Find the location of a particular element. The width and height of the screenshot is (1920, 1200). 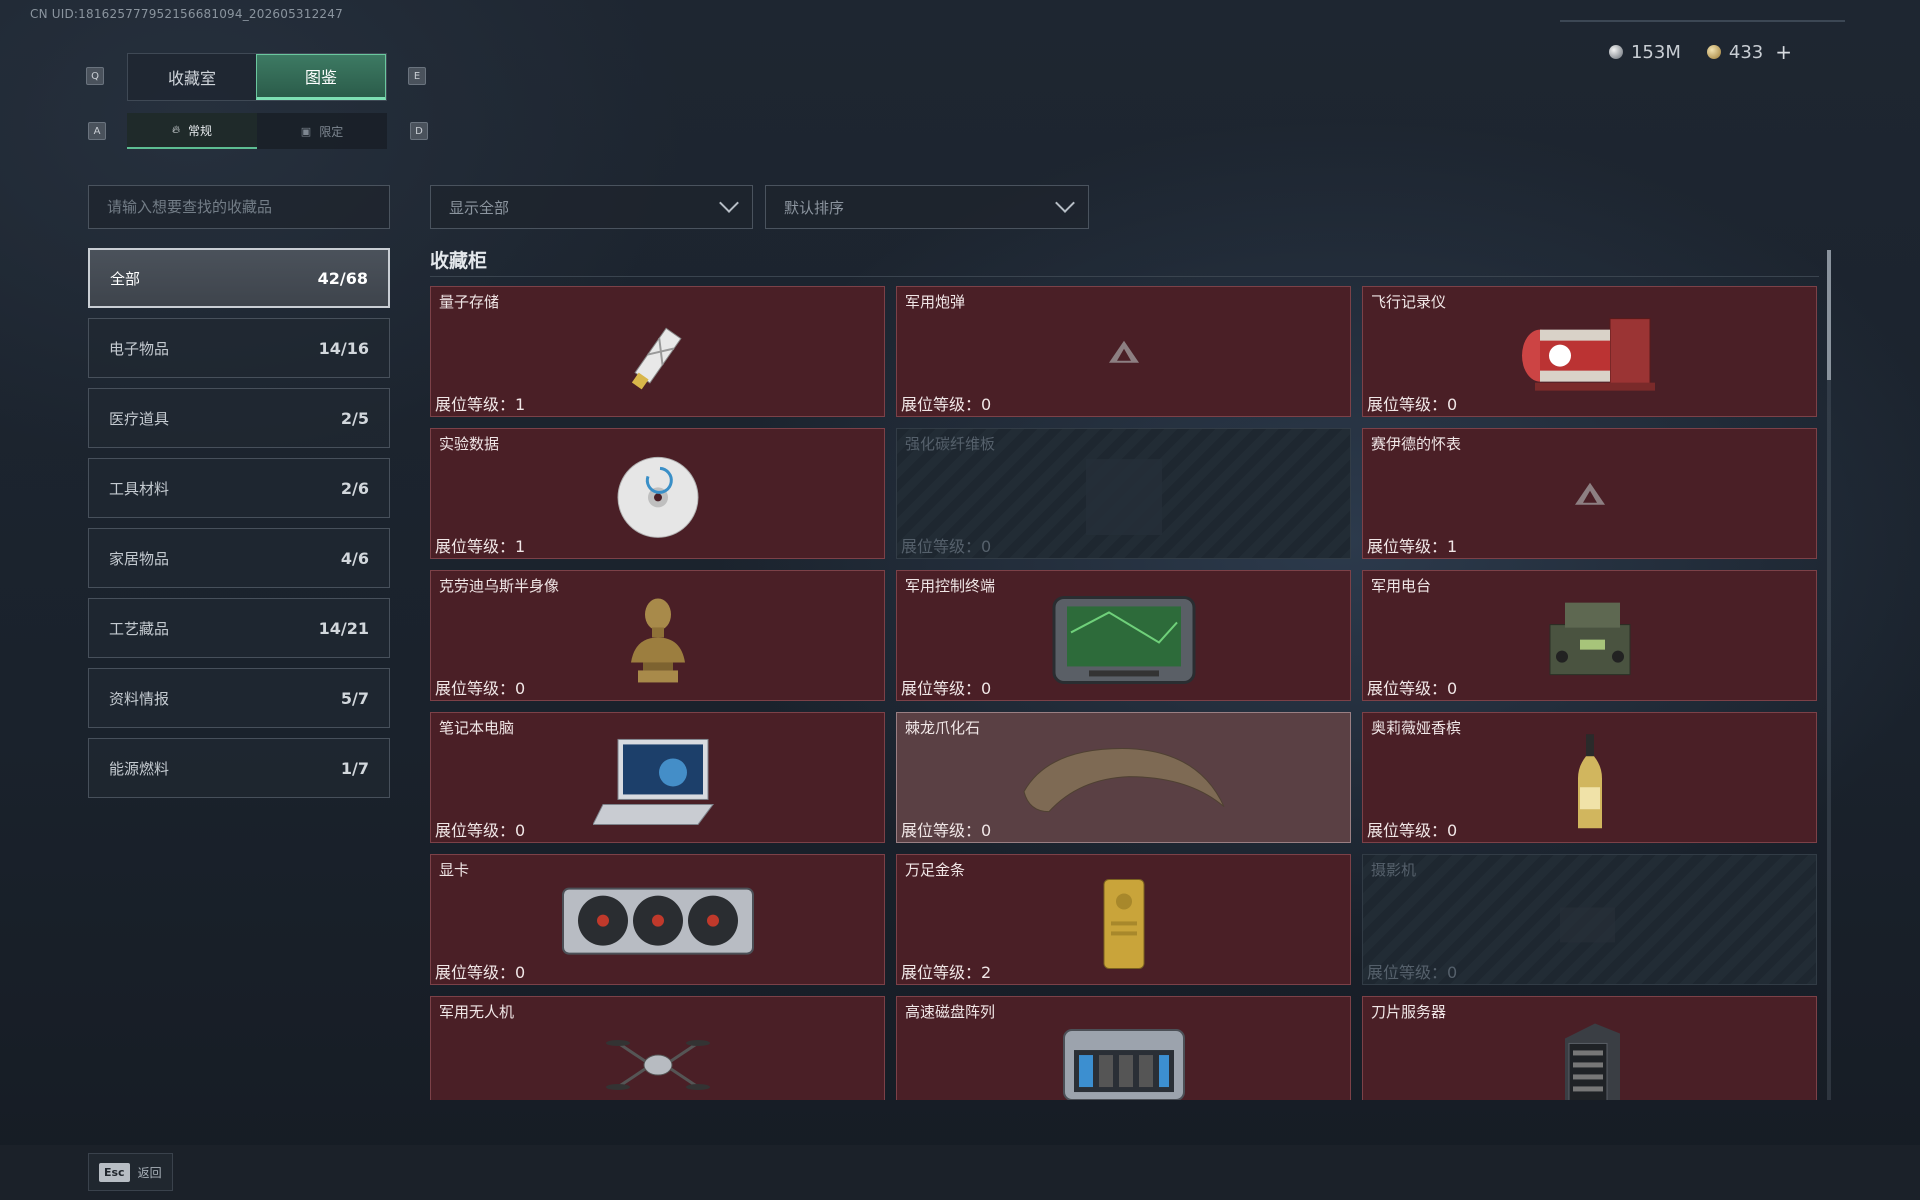

collectible-card: 克劳迪乌斯半身像 展位等级：0 is located at coordinates (657, 635).